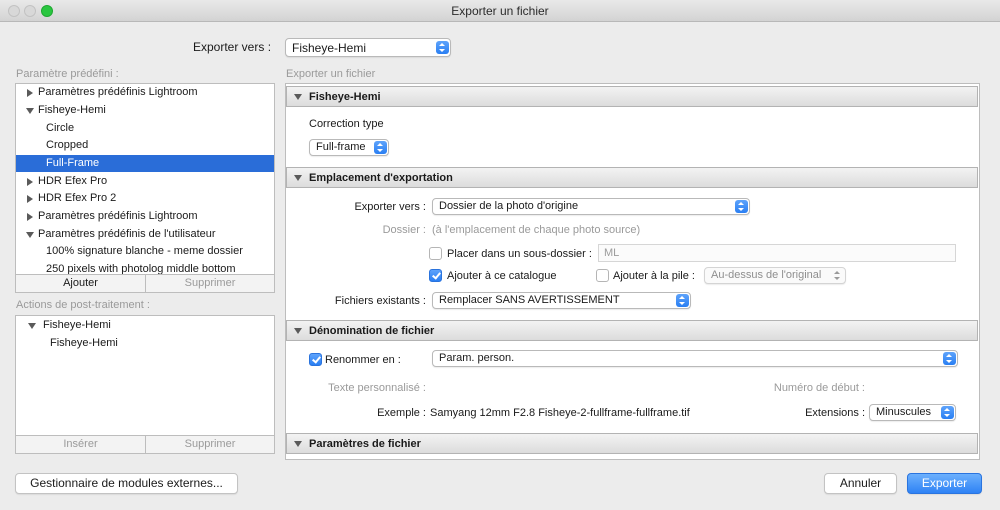 This screenshot has height=510, width=1000. I want to click on preset-circle: Circle, so click(145, 128).